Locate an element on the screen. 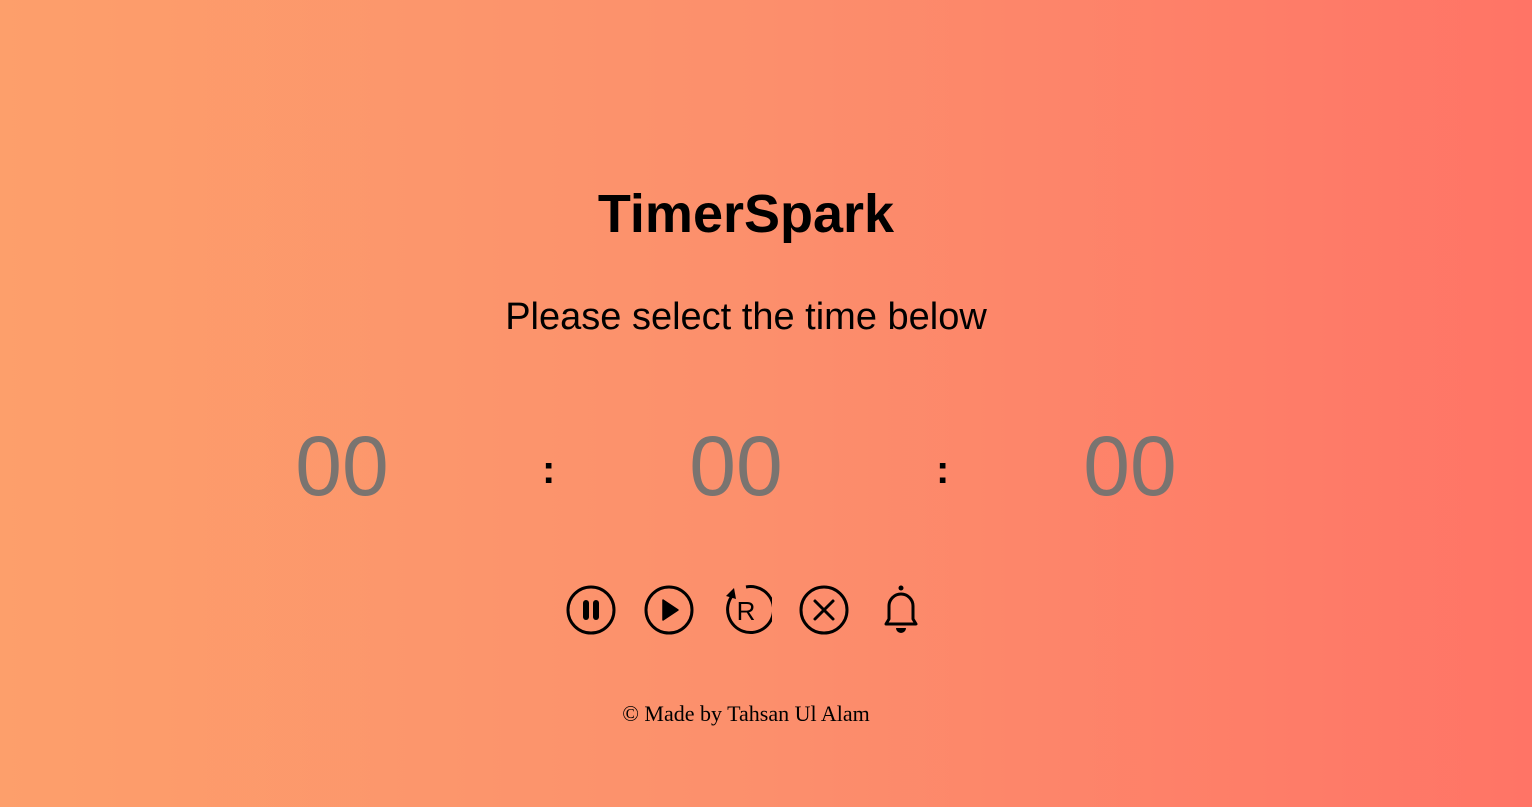  pause-circle-icon is located at coordinates (591, 610).